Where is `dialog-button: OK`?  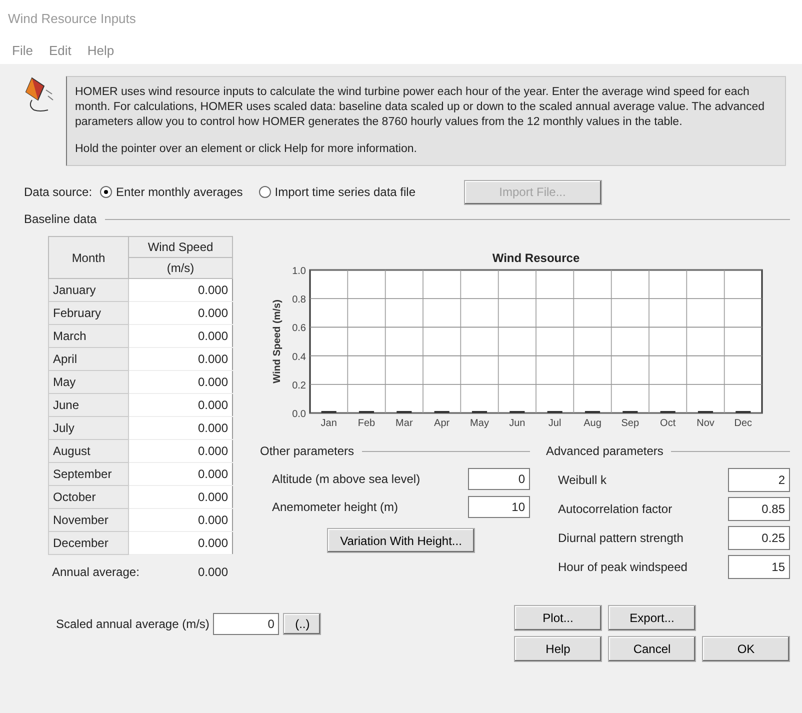 dialog-button: OK is located at coordinates (746, 649).